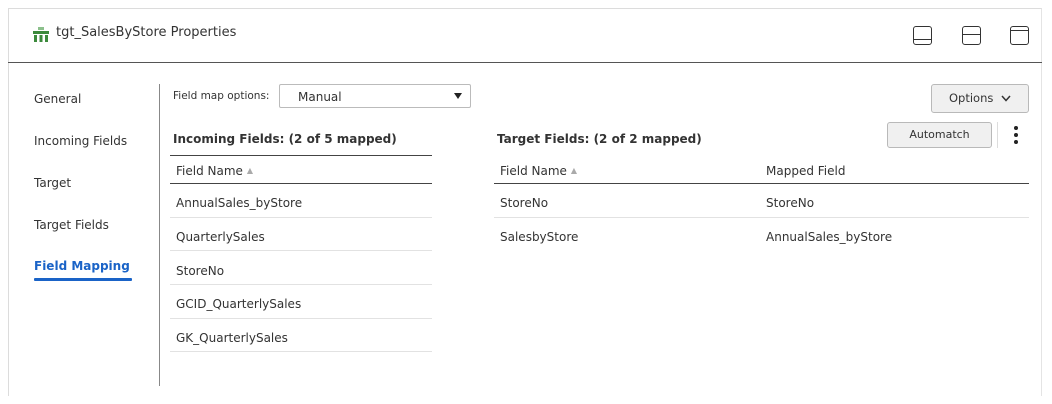 This screenshot has height=404, width=1052. Describe the element at coordinates (232, 338) in the screenshot. I see `incoming-row: GK_QuarterlySales` at that location.